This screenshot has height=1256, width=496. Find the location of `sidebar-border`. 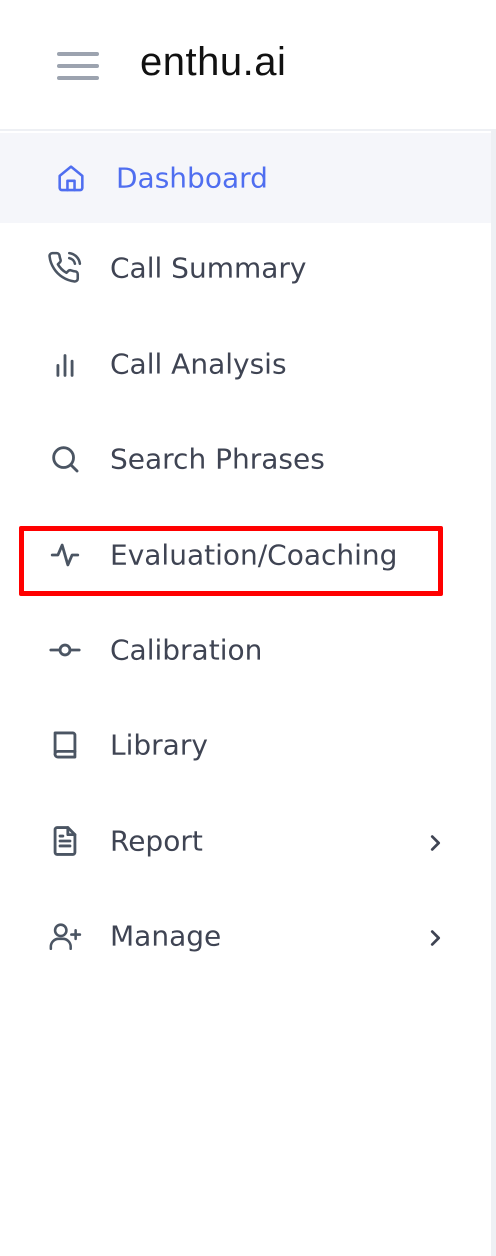

sidebar-border is located at coordinates (493, 693).